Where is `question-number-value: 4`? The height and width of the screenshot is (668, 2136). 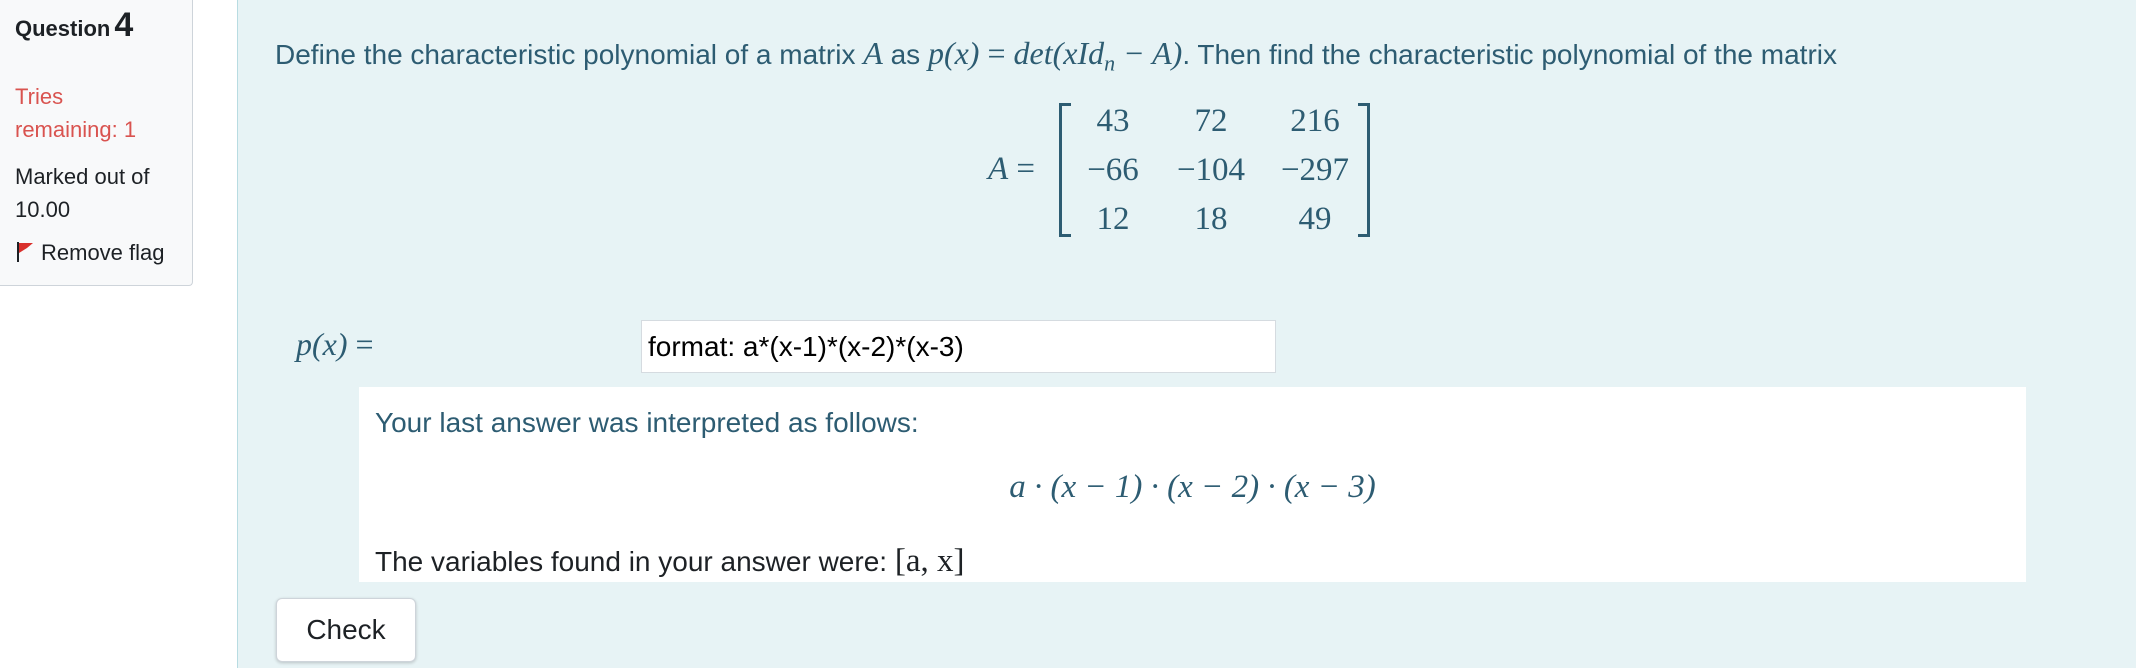 question-number-value: 4 is located at coordinates (124, 25).